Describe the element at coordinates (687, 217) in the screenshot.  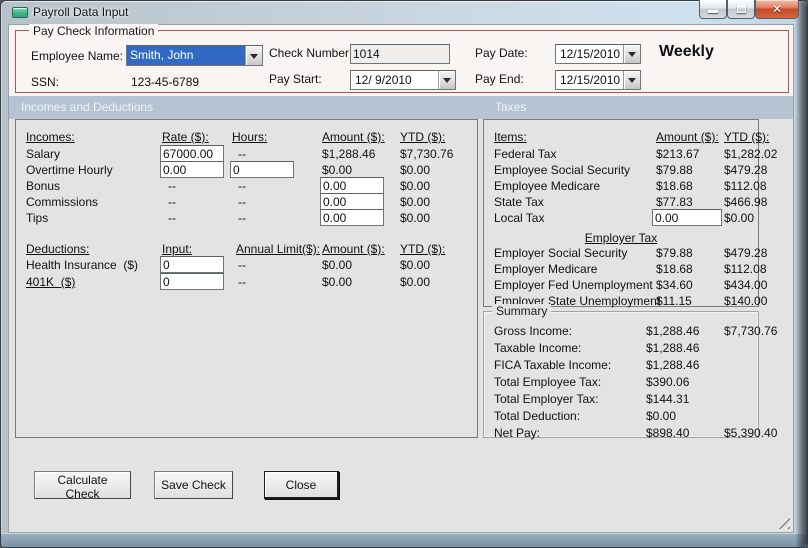
I see `local-tax-input` at that location.